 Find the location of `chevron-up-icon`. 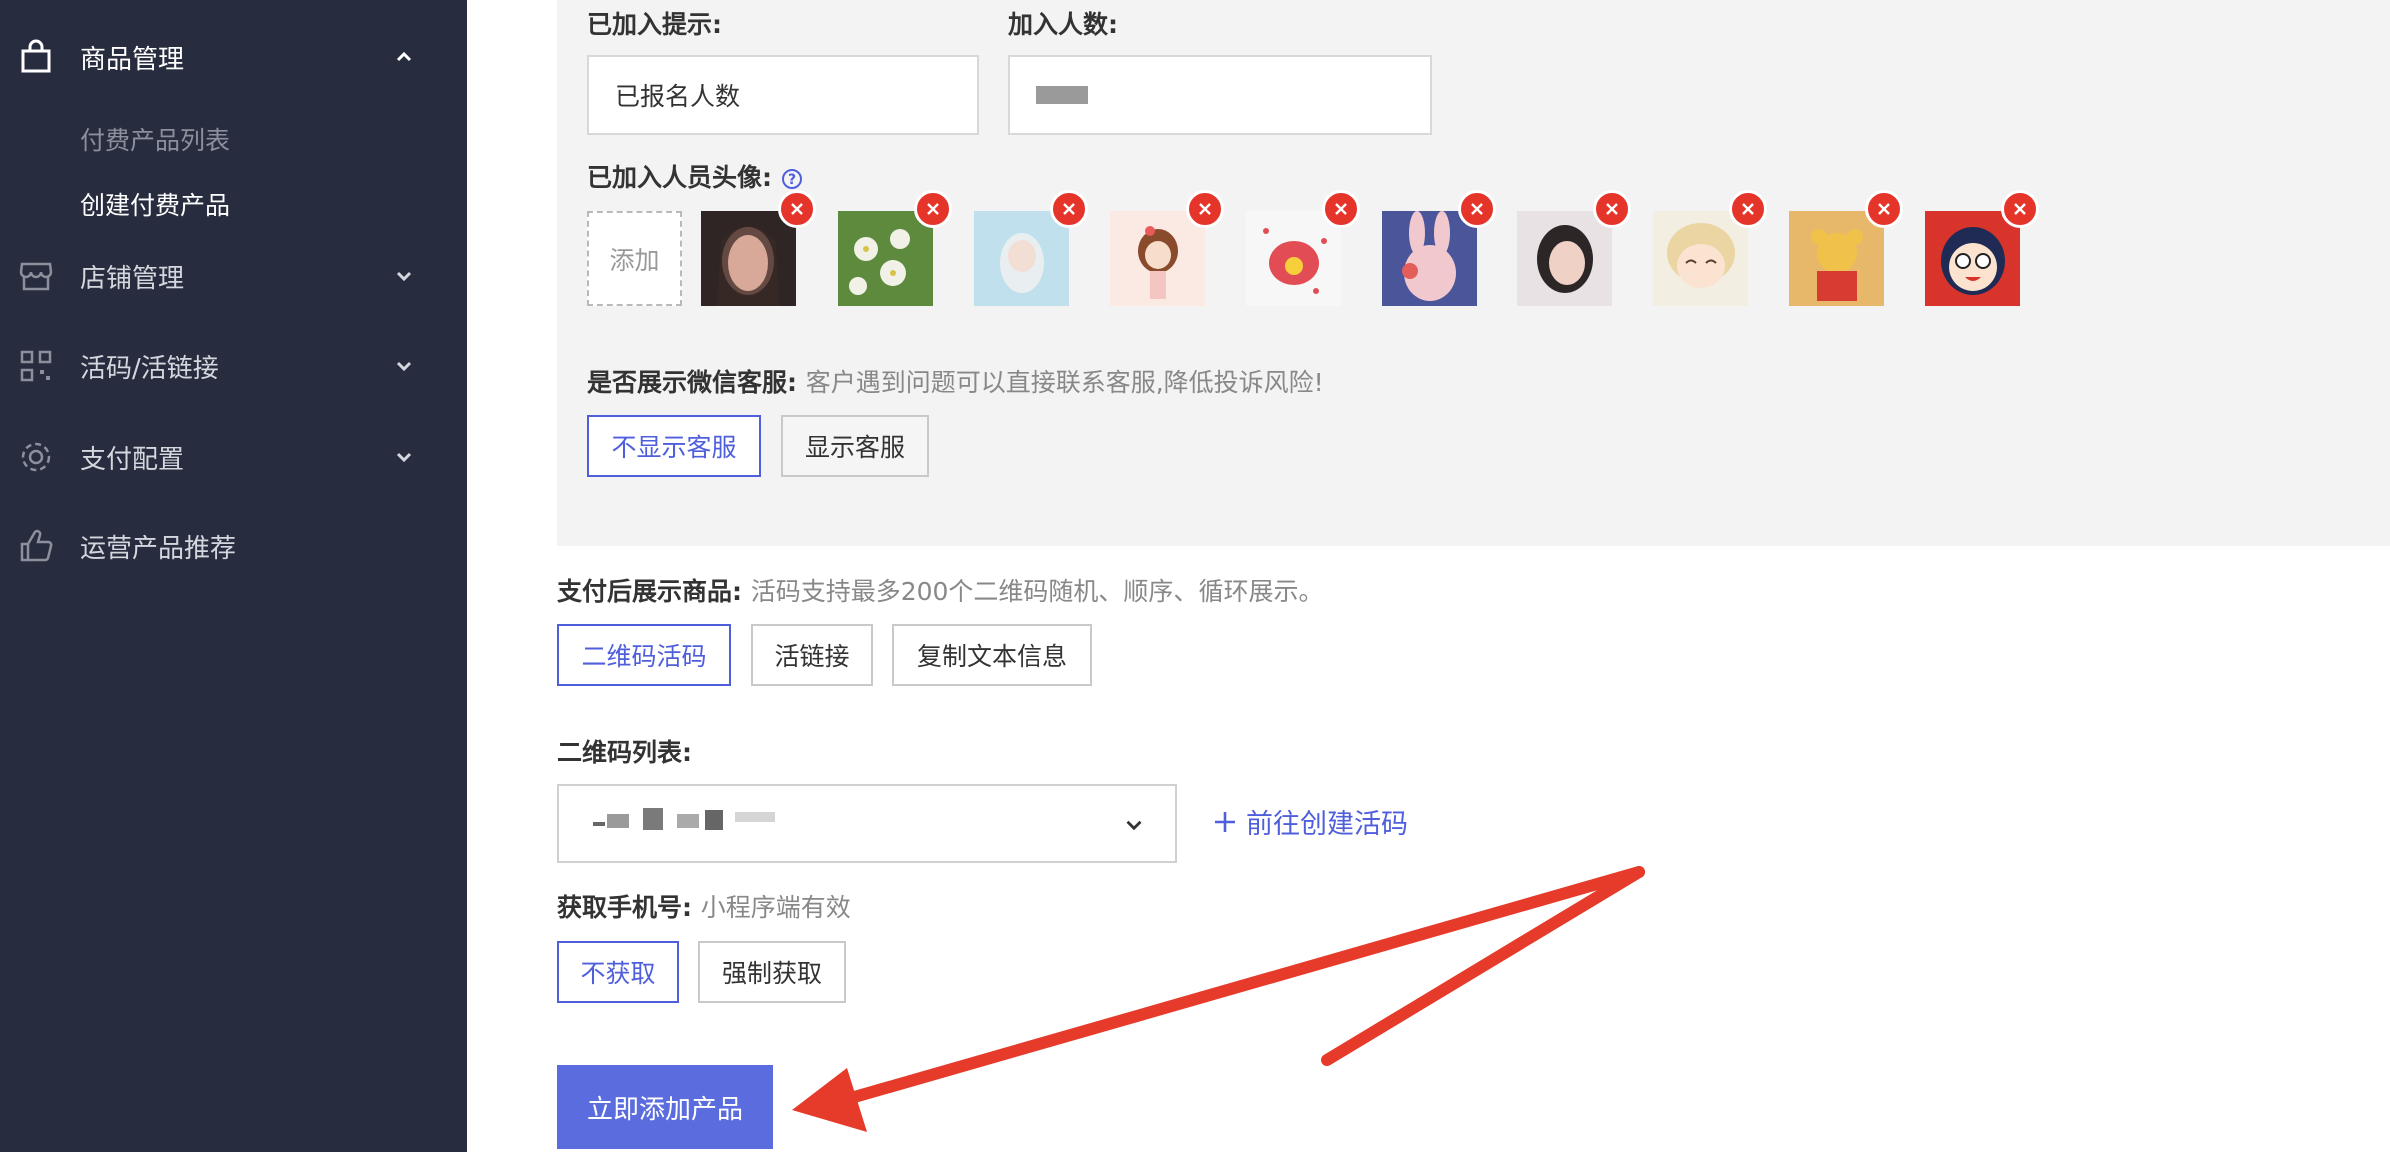

chevron-up-icon is located at coordinates (404, 56).